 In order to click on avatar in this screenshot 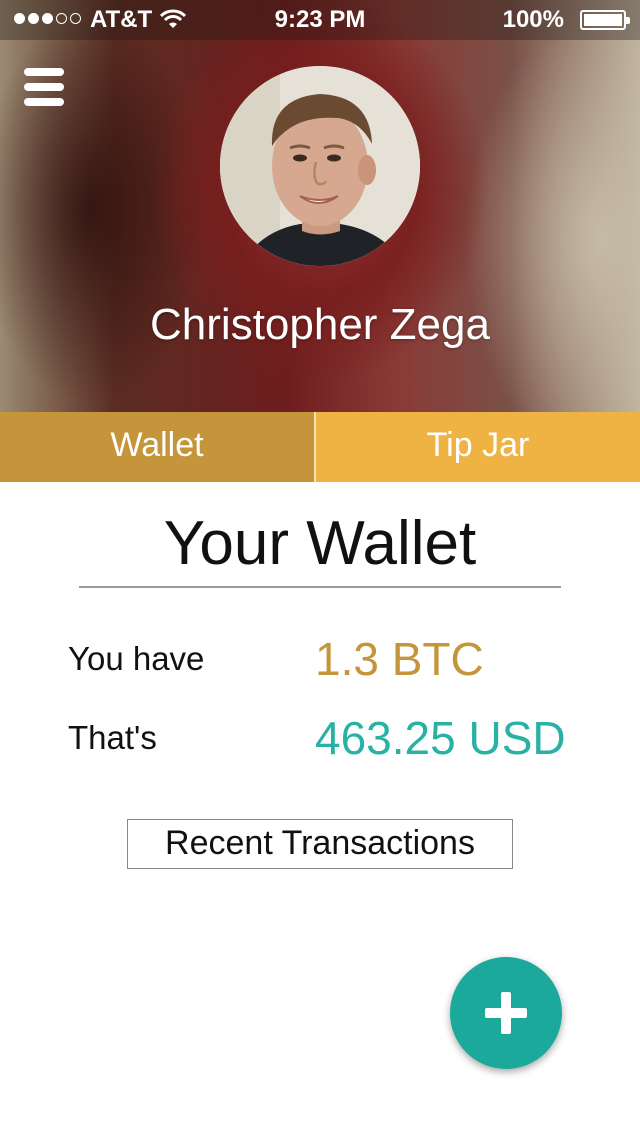, I will do `click(320, 166)`.